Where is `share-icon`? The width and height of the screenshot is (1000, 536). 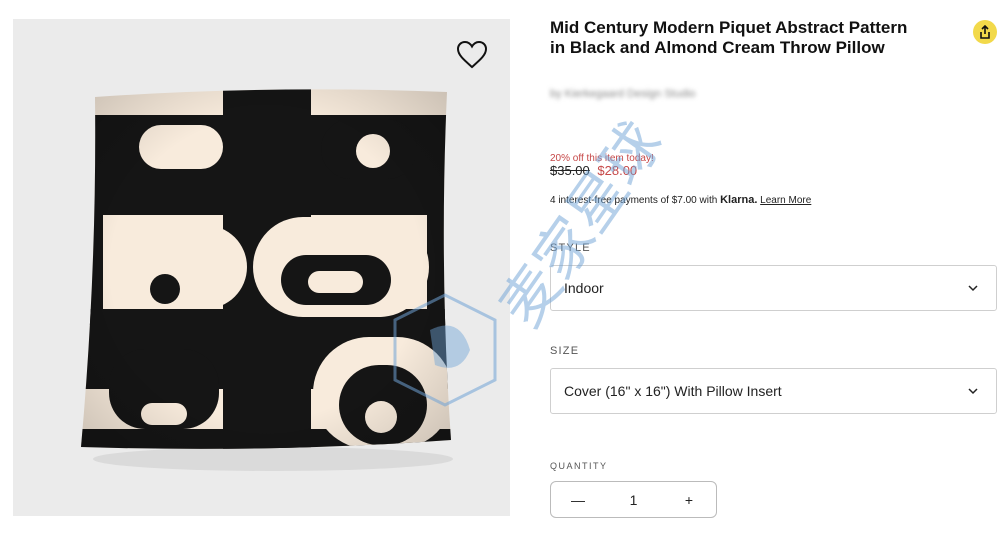
share-icon is located at coordinates (985, 32).